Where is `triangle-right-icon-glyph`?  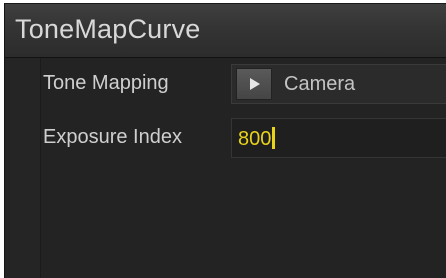 triangle-right-icon-glyph is located at coordinates (255, 84).